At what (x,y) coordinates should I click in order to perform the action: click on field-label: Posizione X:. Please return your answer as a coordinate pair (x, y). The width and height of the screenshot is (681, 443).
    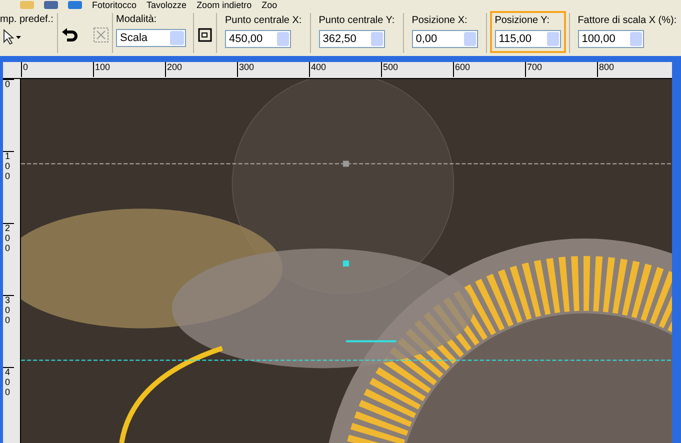
    Looking at the image, I should click on (440, 20).